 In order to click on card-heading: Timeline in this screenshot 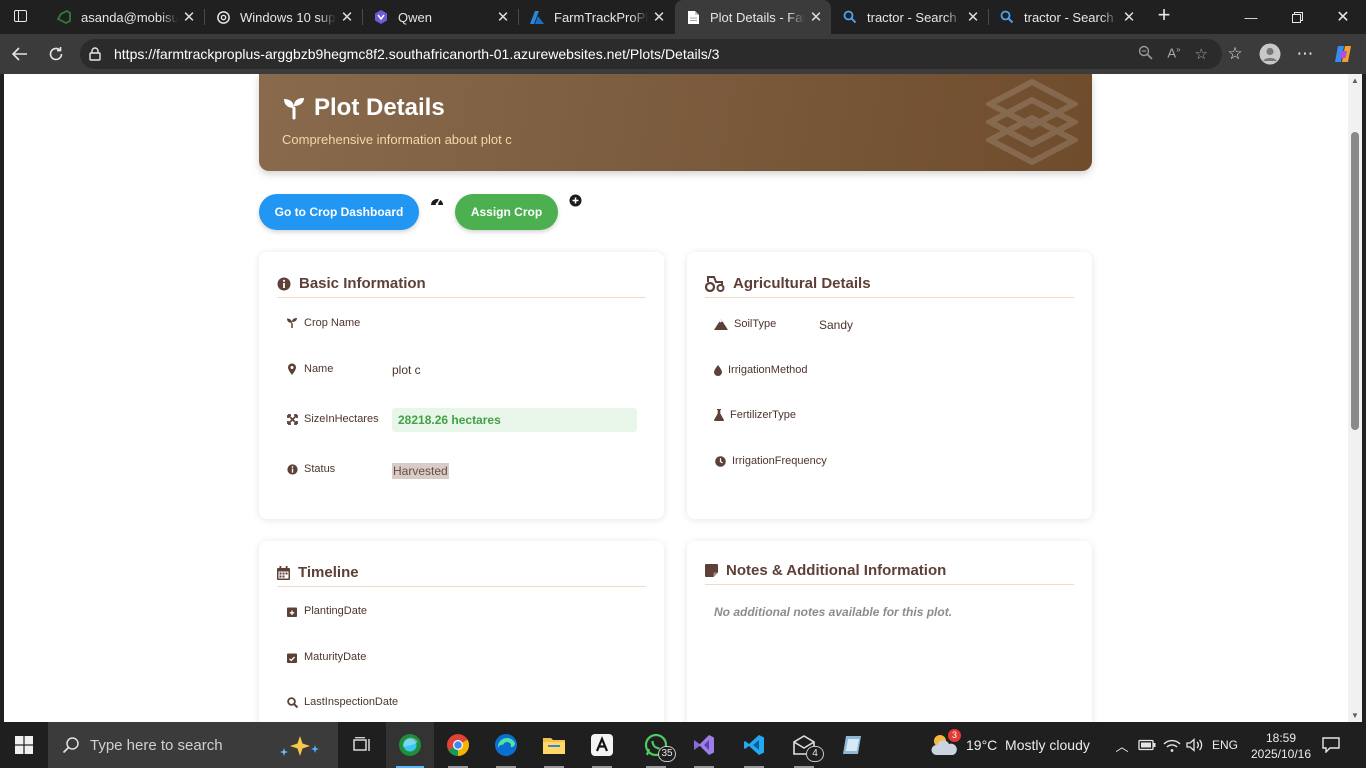, I will do `click(461, 573)`.